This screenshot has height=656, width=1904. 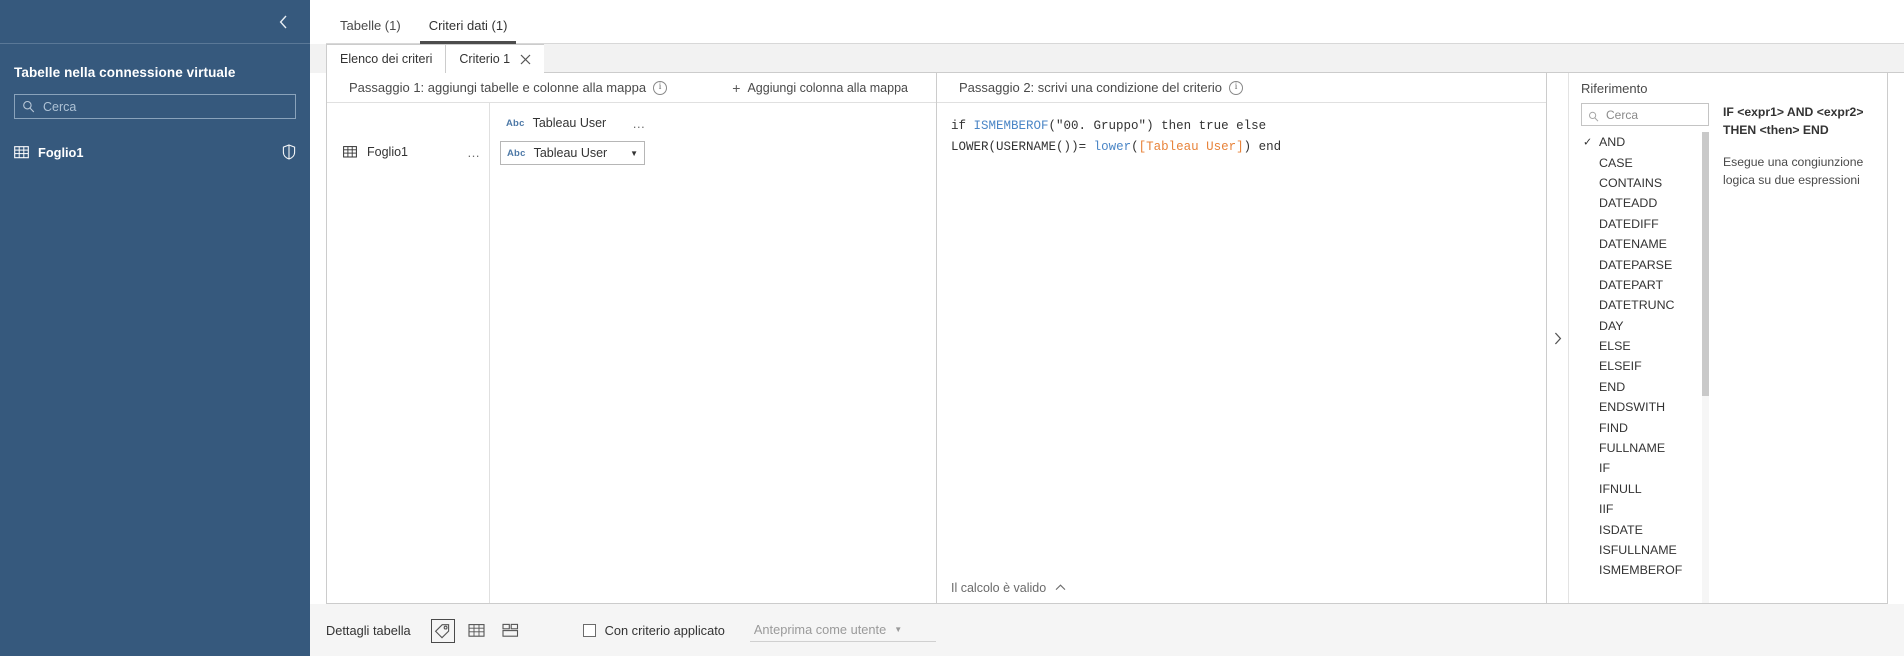 What do you see at coordinates (386, 58) in the screenshot?
I see `subtab-elenco-dei-criteri: Elenco dei criteri` at bounding box center [386, 58].